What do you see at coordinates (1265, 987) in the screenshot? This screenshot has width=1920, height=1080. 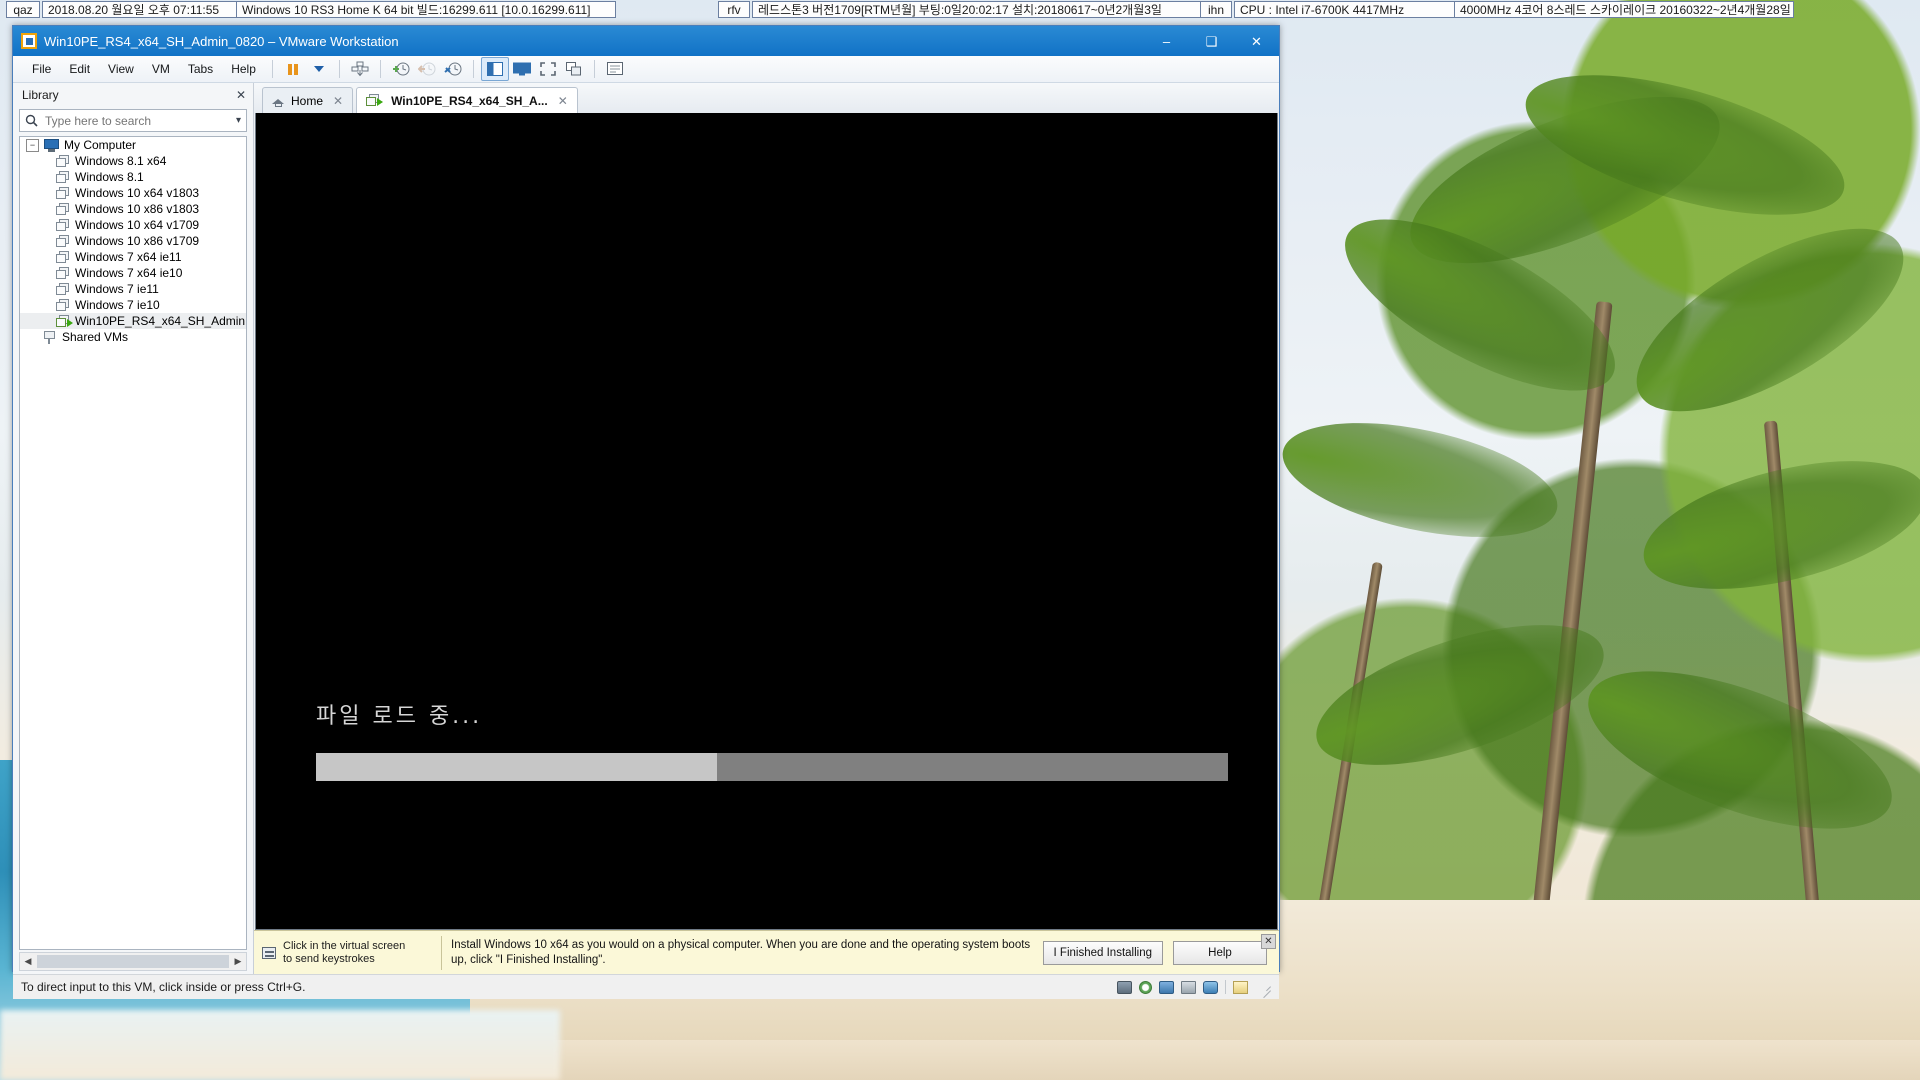 I see `resize-grip` at bounding box center [1265, 987].